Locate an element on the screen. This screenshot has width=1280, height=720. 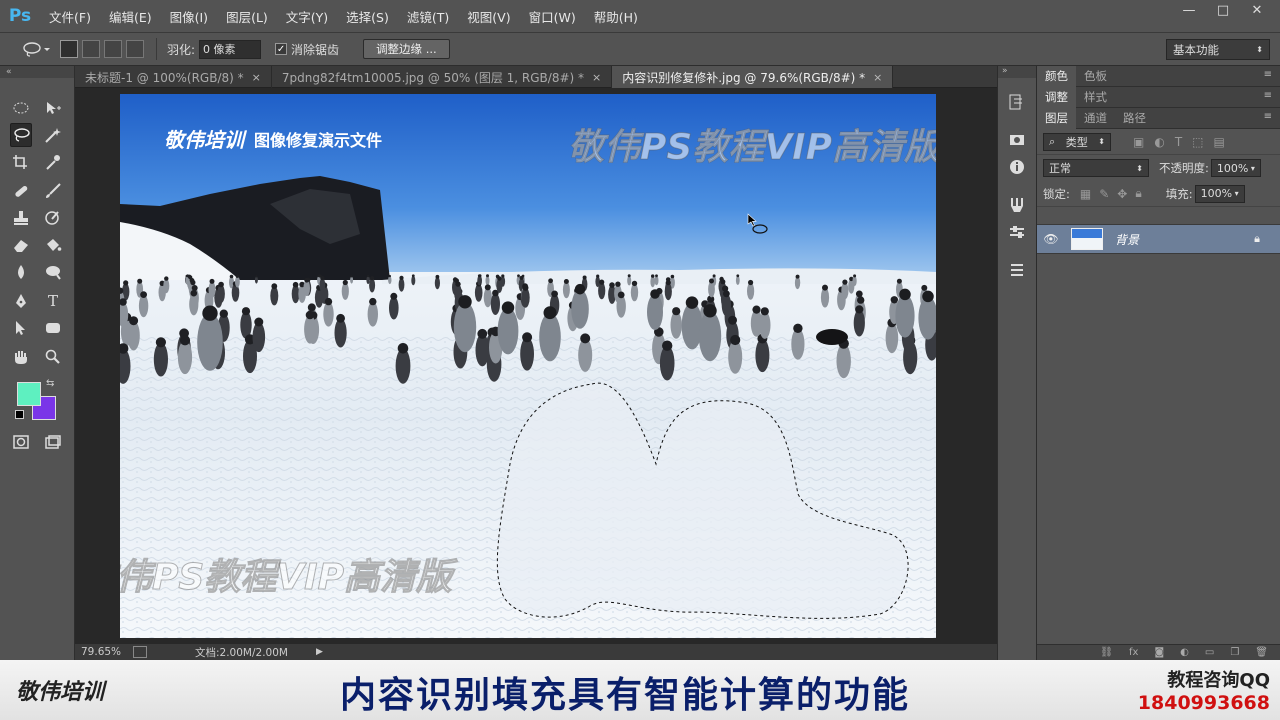
expand-panels-icon: » is located at coordinates (1017, 72).